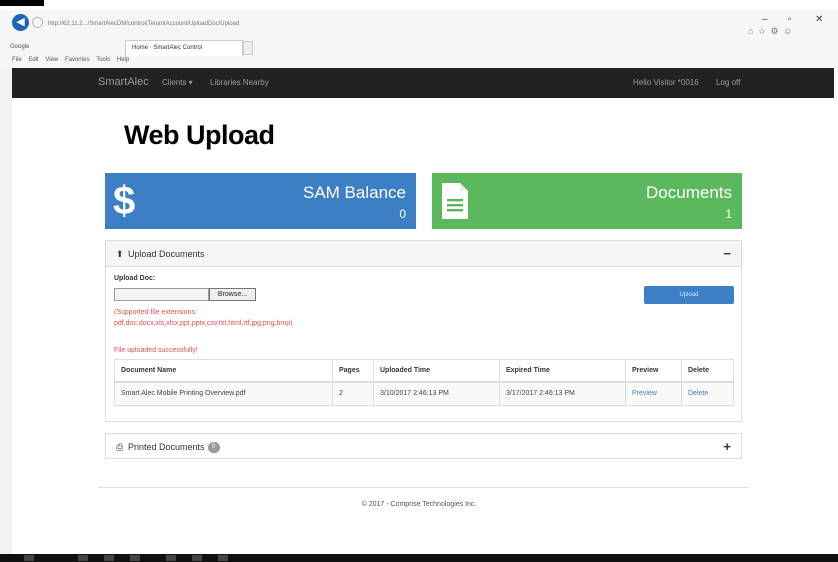 The height and width of the screenshot is (562, 838). Describe the element at coordinates (819, 19) in the screenshot. I see `close-button: ✕` at that location.